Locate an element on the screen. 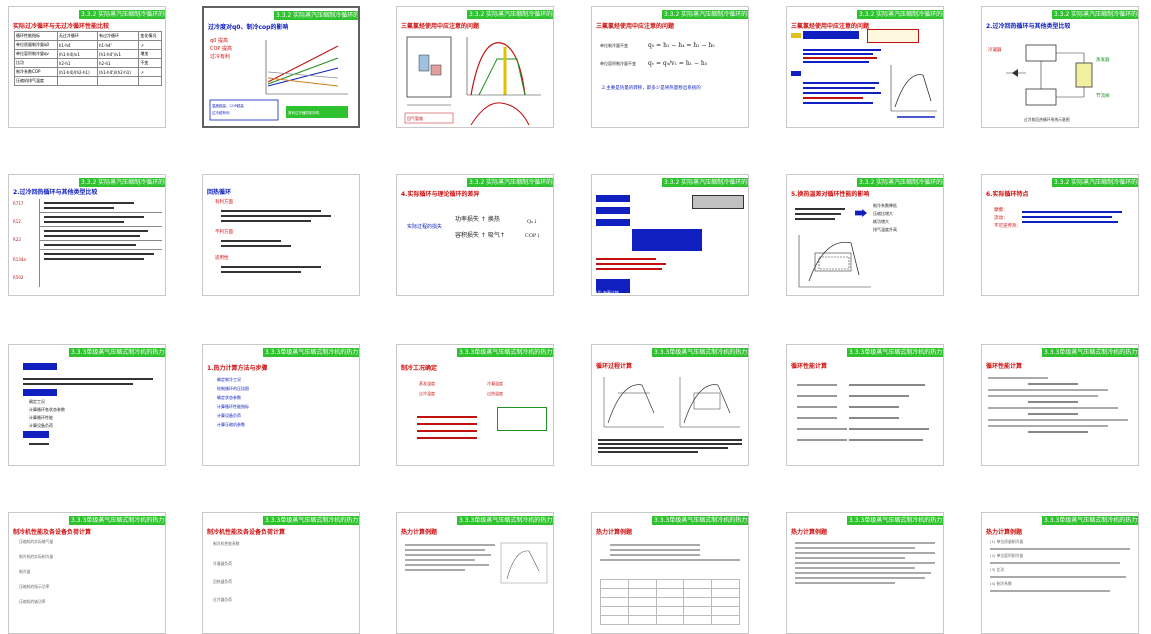 The width and height of the screenshot is (1151, 634). list-item: 冷凝器负荷 is located at coordinates (222, 563).